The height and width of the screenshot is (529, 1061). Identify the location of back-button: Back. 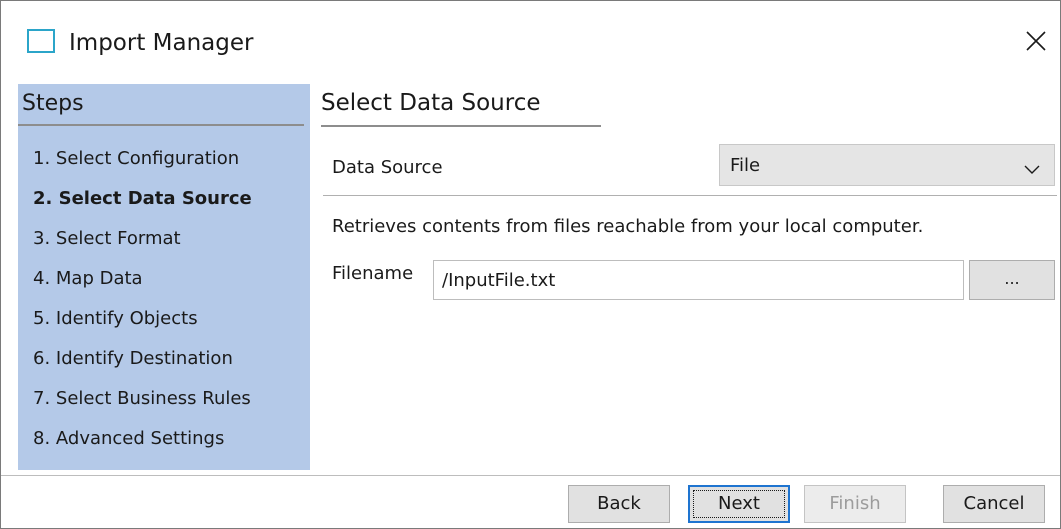
(619, 504).